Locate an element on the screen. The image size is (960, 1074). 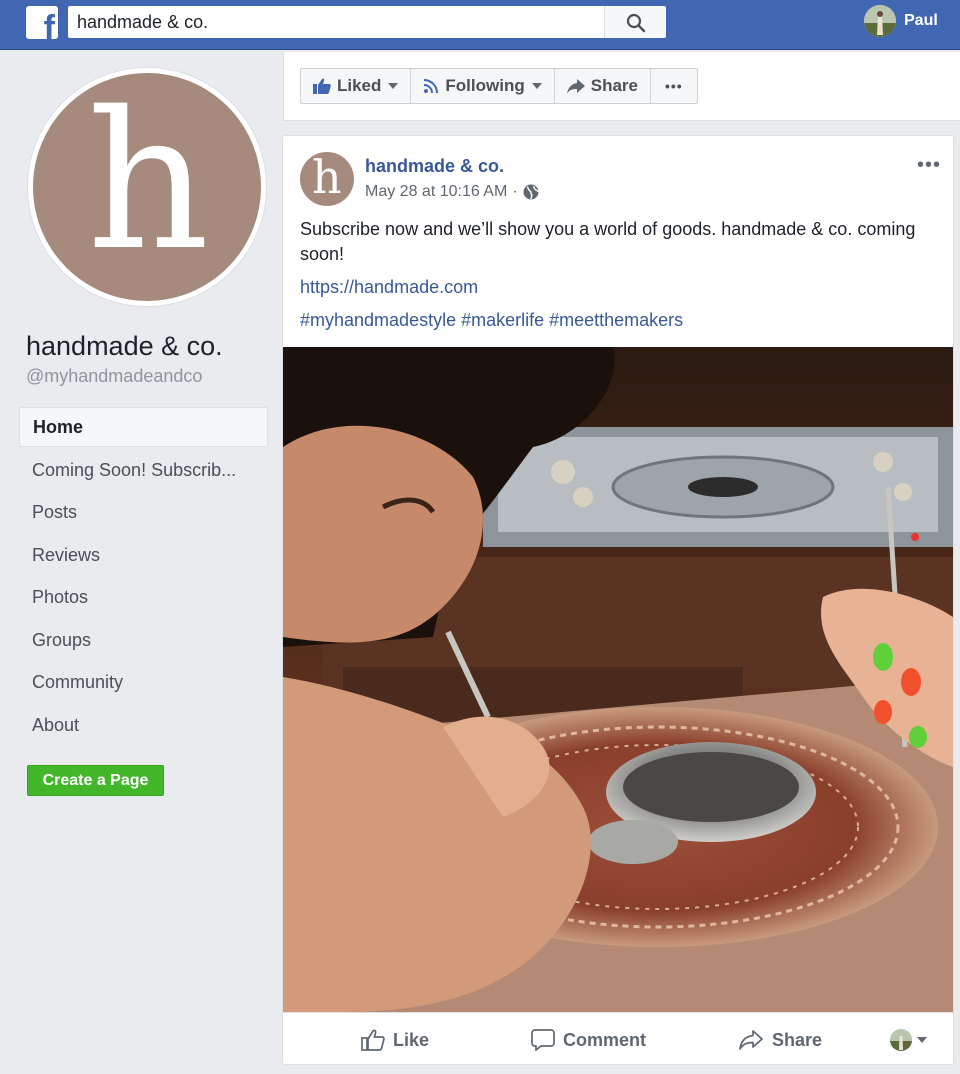
comment-label: Comment is located at coordinates (605, 1039).